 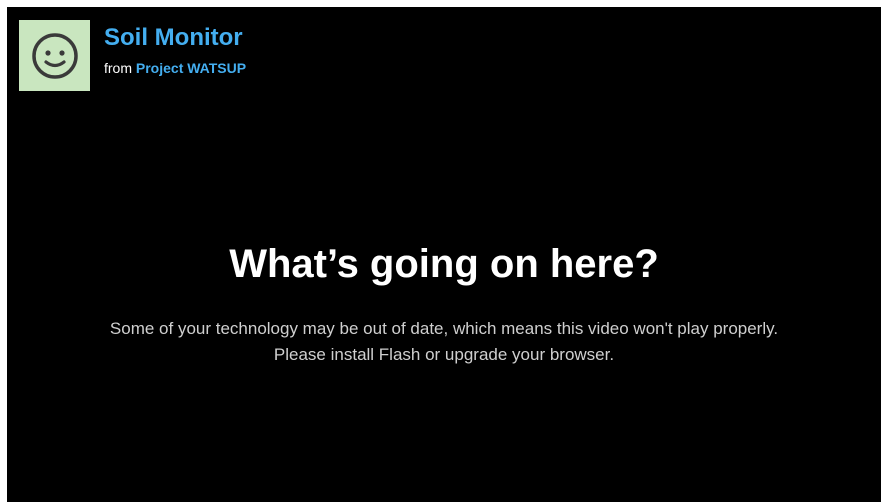 I want to click on from-line: from Project WATSUP, so click(x=175, y=68).